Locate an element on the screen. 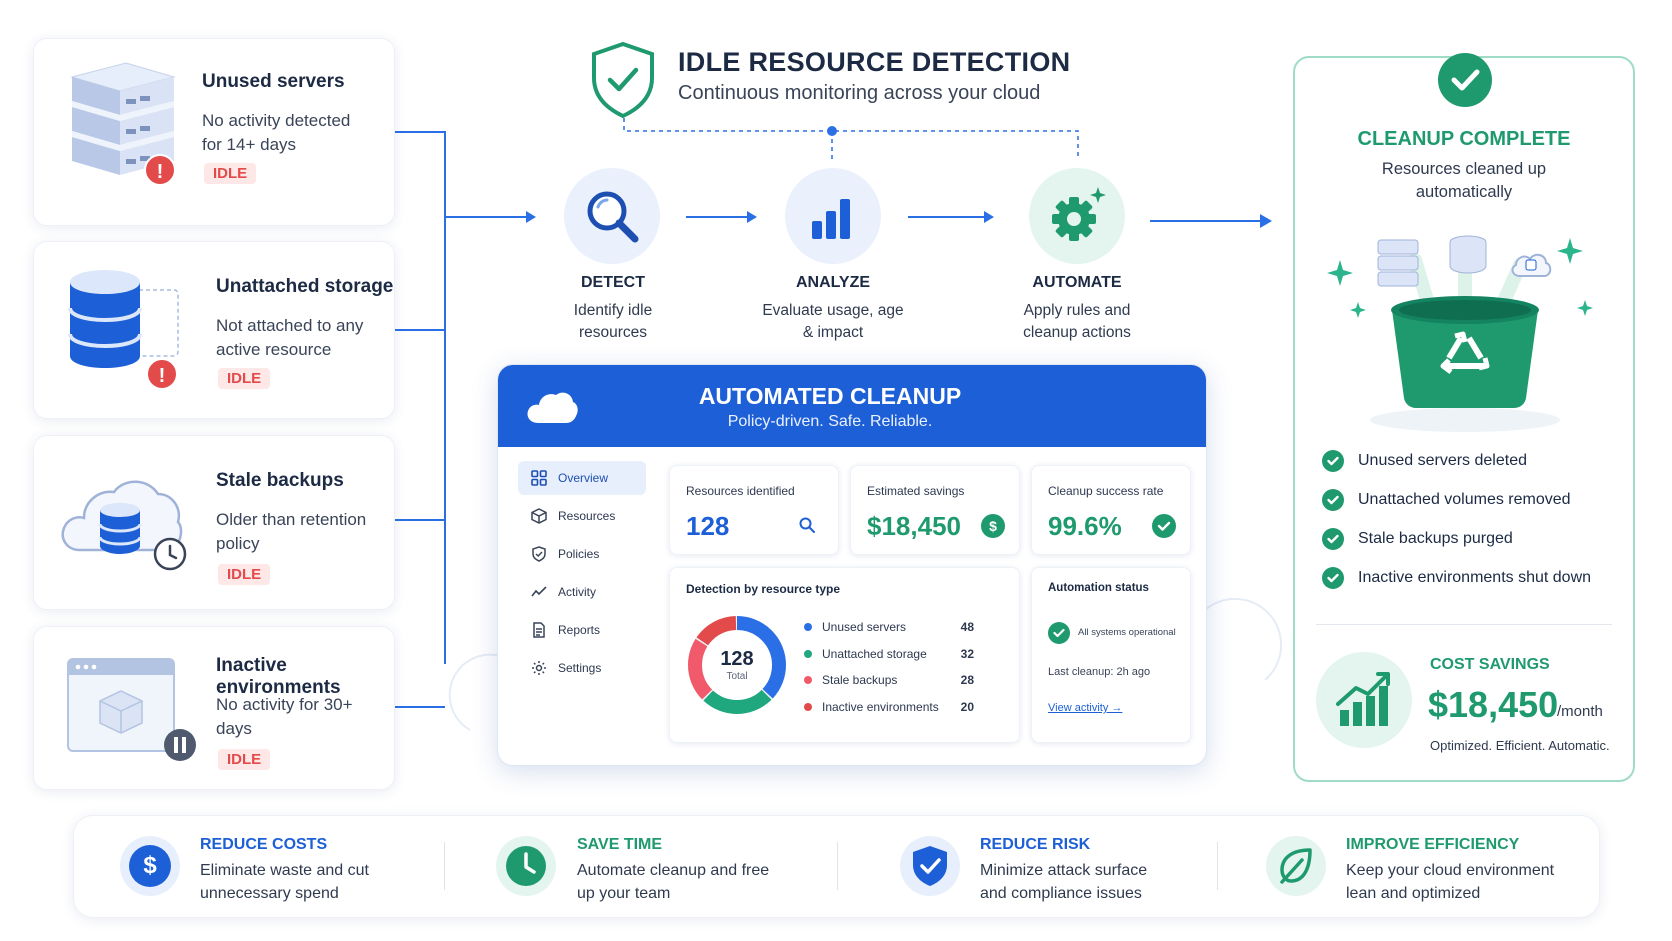 The width and height of the screenshot is (1672, 941). leaf-icon is located at coordinates (1296, 866).